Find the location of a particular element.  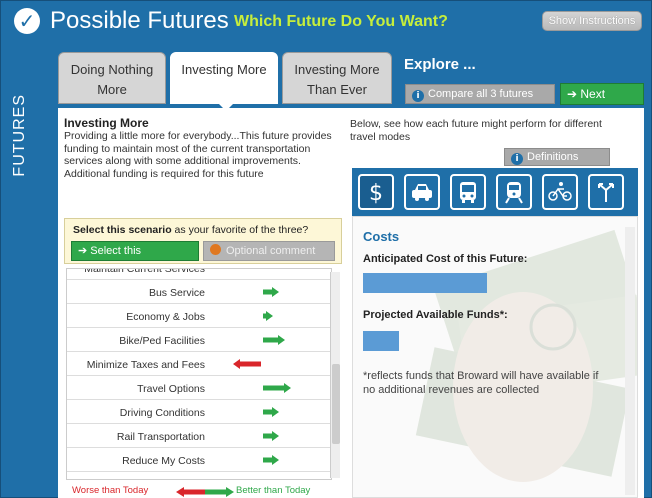

next-button: ➔ Next is located at coordinates (602, 94).